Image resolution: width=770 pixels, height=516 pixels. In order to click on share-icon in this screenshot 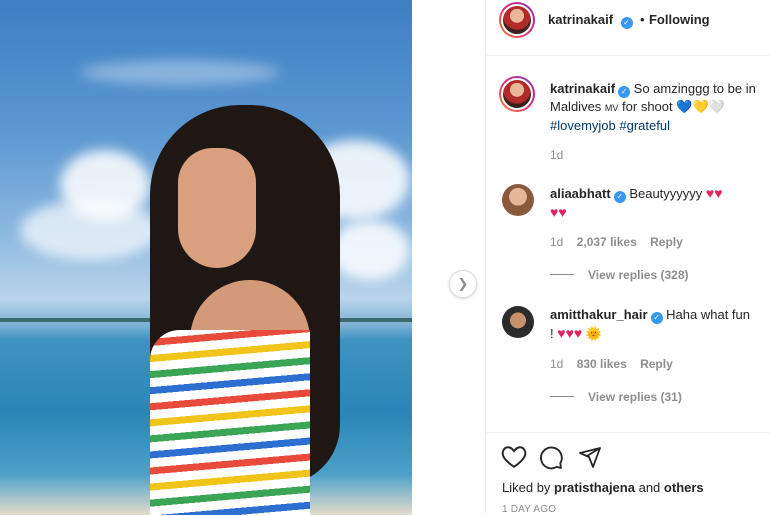, I will do `click(590, 457)`.